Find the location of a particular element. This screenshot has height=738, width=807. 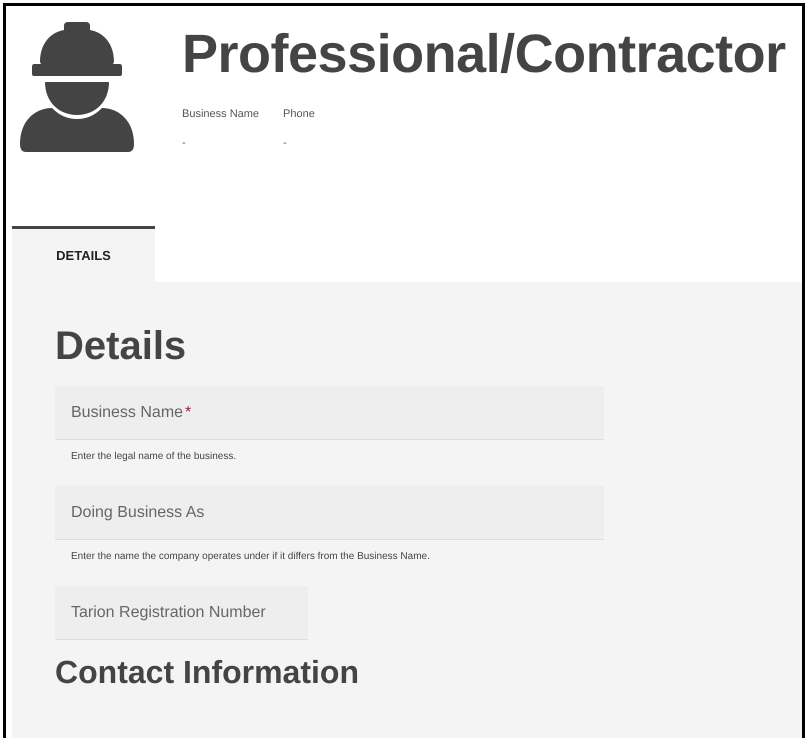

field-hint: Enter the legal name of the business. is located at coordinates (154, 457).